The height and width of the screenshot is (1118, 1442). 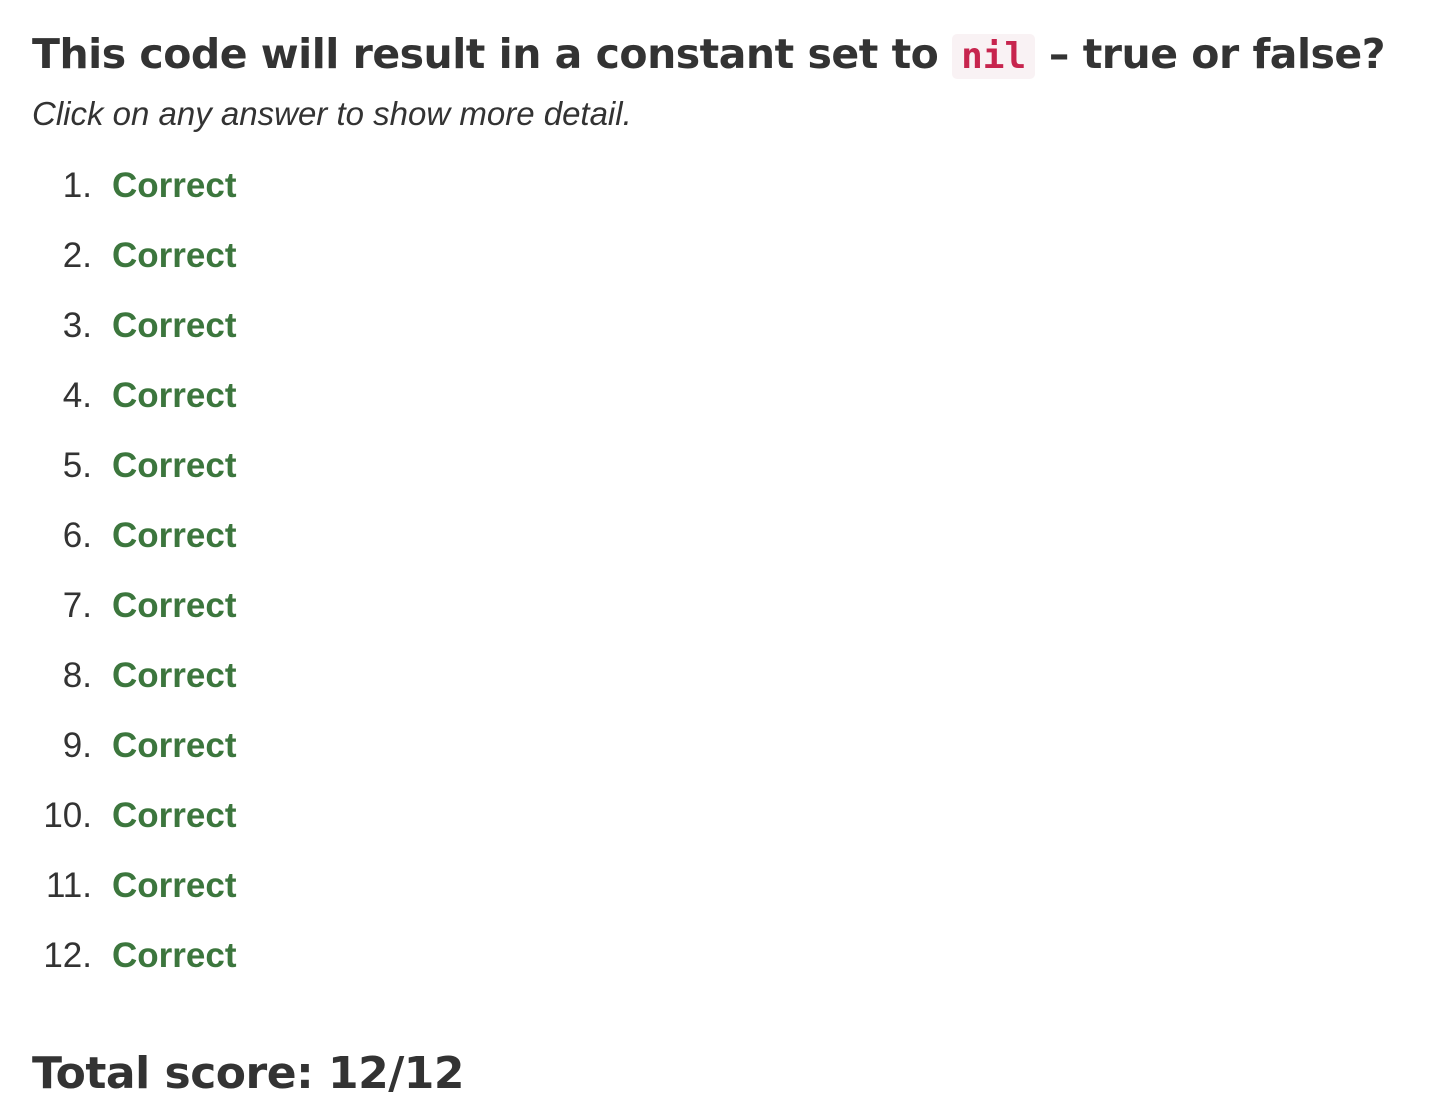 I want to click on answer-number: 2., so click(x=77, y=255).